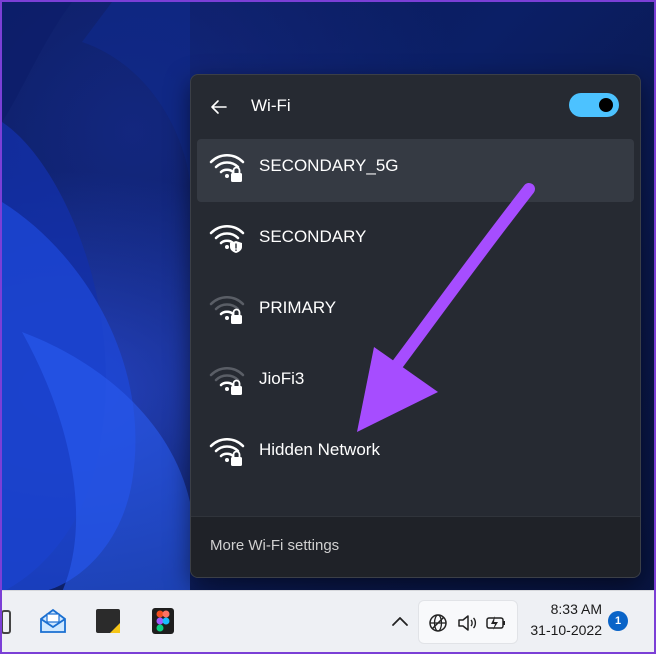 This screenshot has width=656, height=654. I want to click on back-button, so click(219, 107).